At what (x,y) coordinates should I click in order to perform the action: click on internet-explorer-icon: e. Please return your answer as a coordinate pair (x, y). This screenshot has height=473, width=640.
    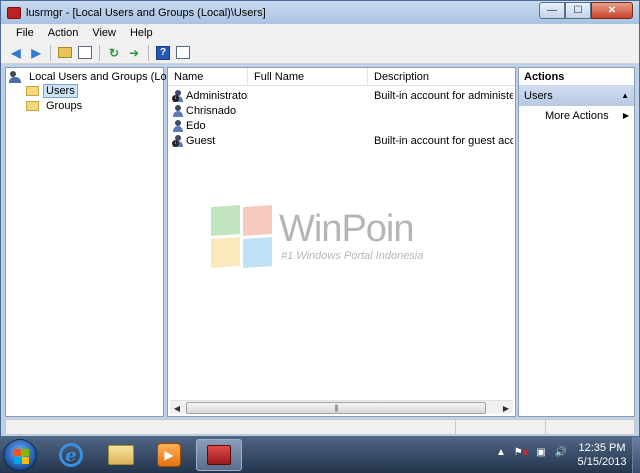
    Looking at the image, I should click on (71, 455).